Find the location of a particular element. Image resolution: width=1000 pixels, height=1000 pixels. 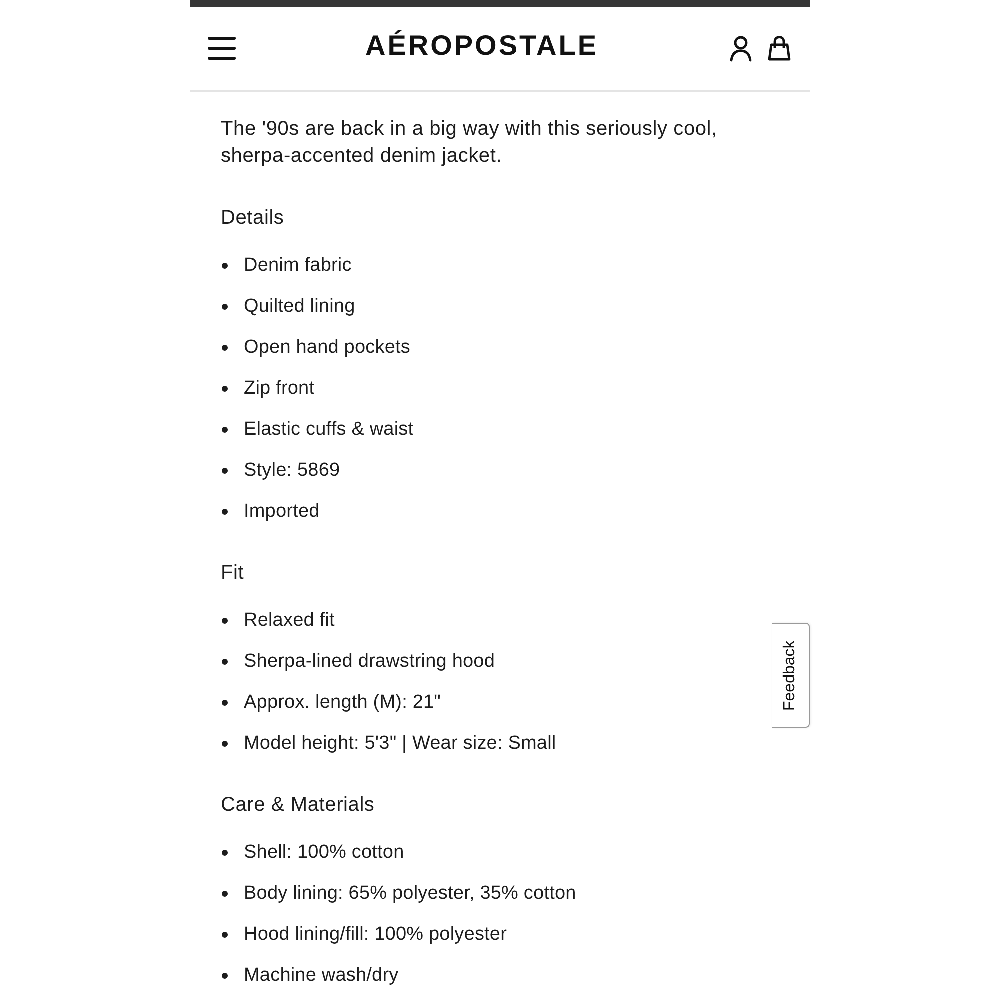

list-item: Sherpa-lined drawstring hood is located at coordinates (370, 662).